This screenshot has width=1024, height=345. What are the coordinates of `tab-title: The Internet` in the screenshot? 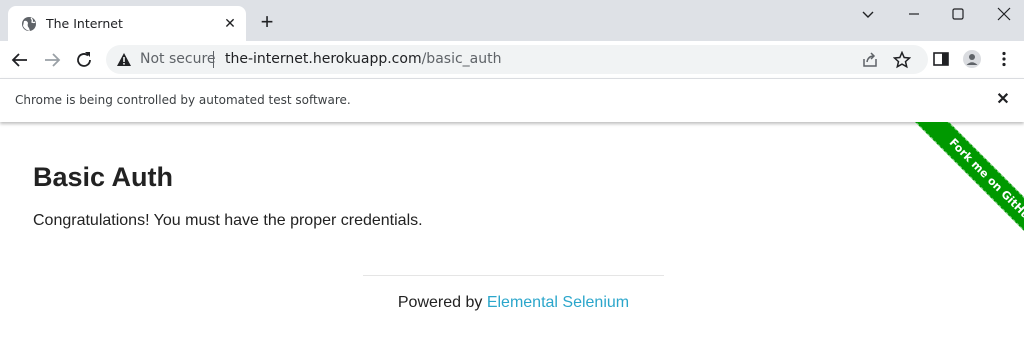 It's located at (84, 23).